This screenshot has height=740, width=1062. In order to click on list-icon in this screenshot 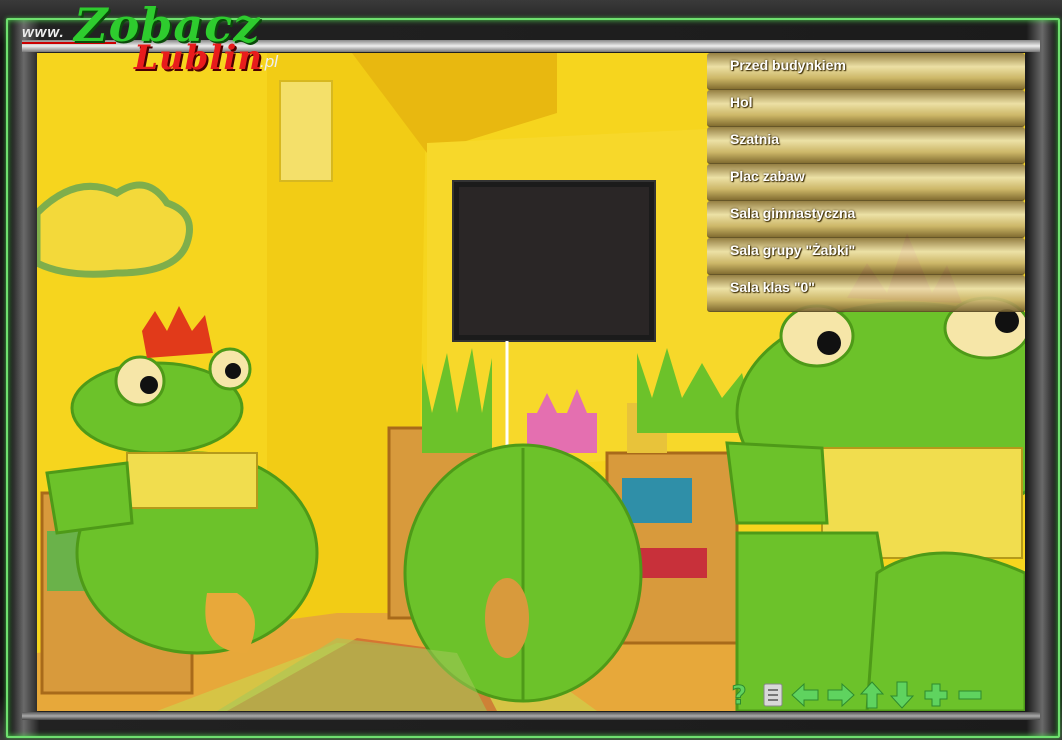, I will do `click(773, 695)`.